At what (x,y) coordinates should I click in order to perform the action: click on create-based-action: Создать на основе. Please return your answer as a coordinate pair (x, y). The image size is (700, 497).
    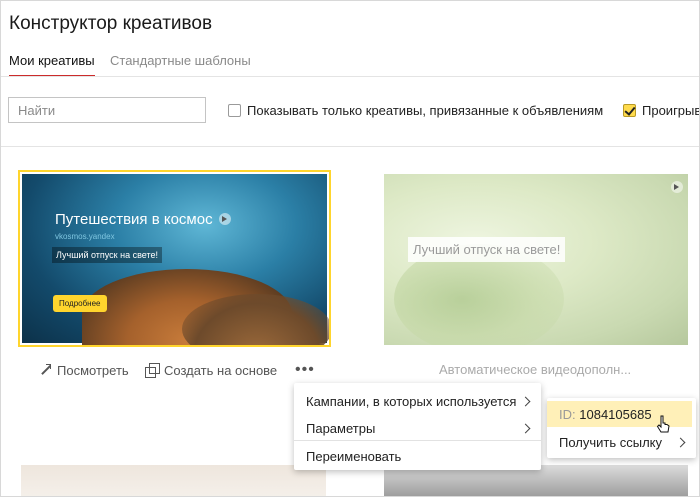
    Looking at the image, I should click on (211, 370).